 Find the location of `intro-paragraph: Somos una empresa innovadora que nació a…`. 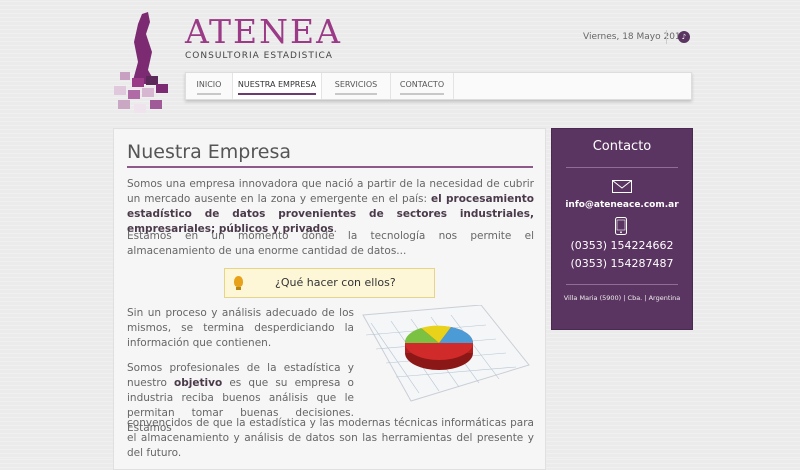

intro-paragraph: Somos una empresa innovadora que nació a… is located at coordinates (330, 206).